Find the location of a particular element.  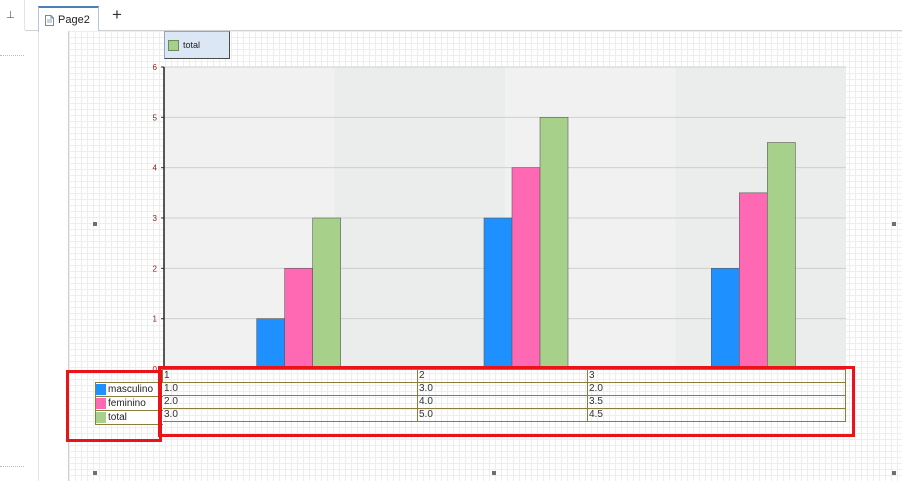

series-label-feminino: feminino is located at coordinates (129, 403).